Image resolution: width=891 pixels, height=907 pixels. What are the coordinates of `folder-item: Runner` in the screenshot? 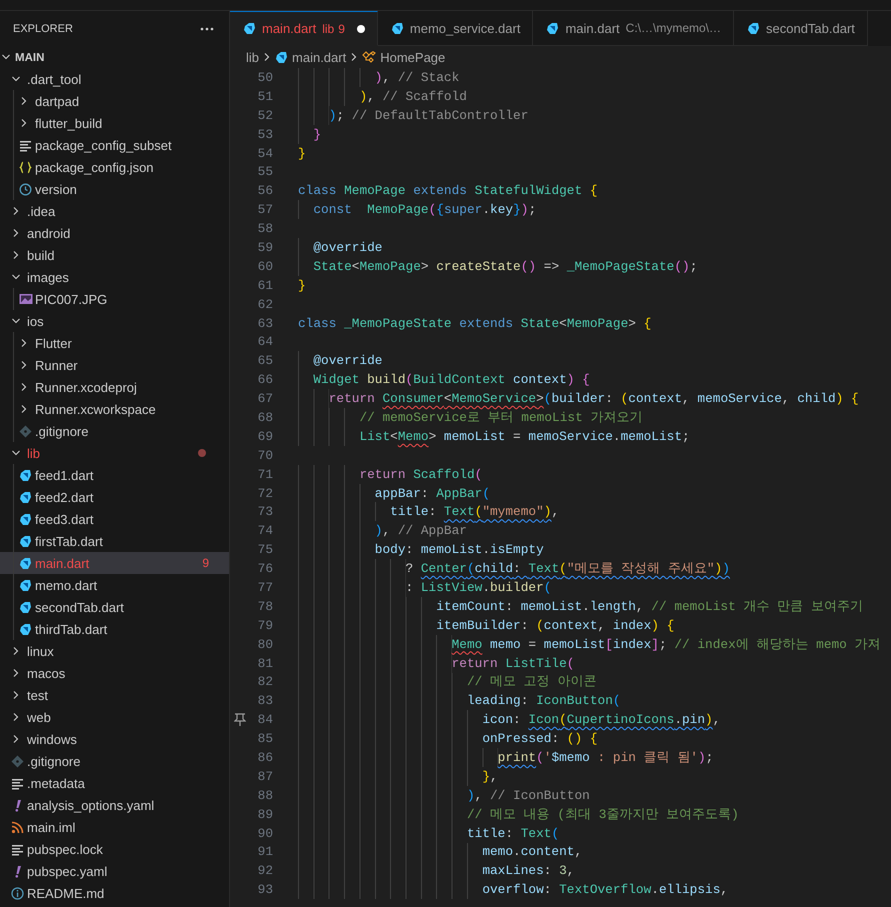 It's located at (114, 365).